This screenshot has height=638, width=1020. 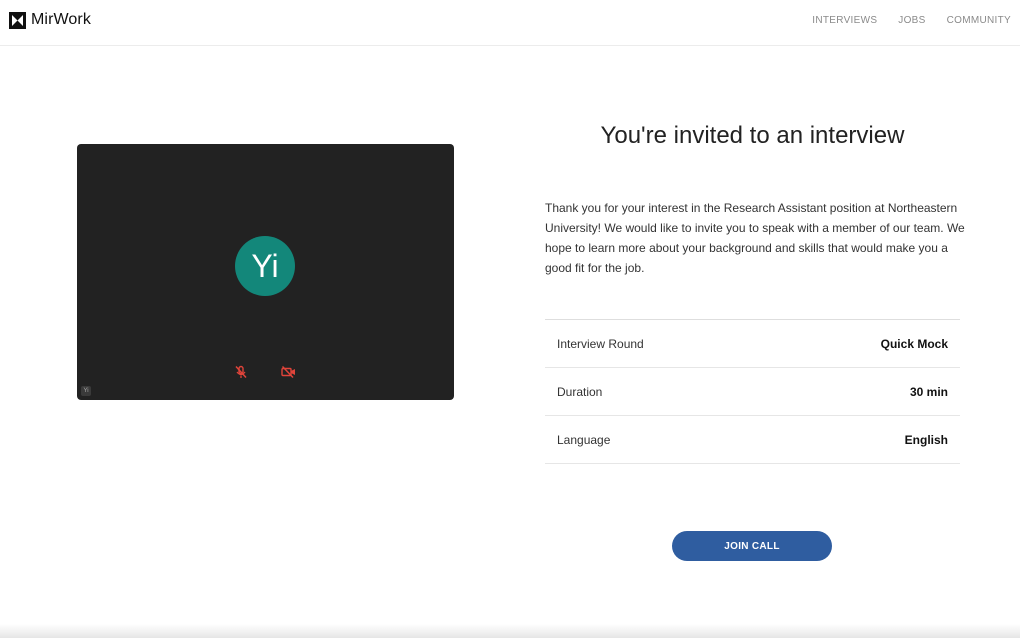 I want to click on detail-value: English, so click(x=926, y=439).